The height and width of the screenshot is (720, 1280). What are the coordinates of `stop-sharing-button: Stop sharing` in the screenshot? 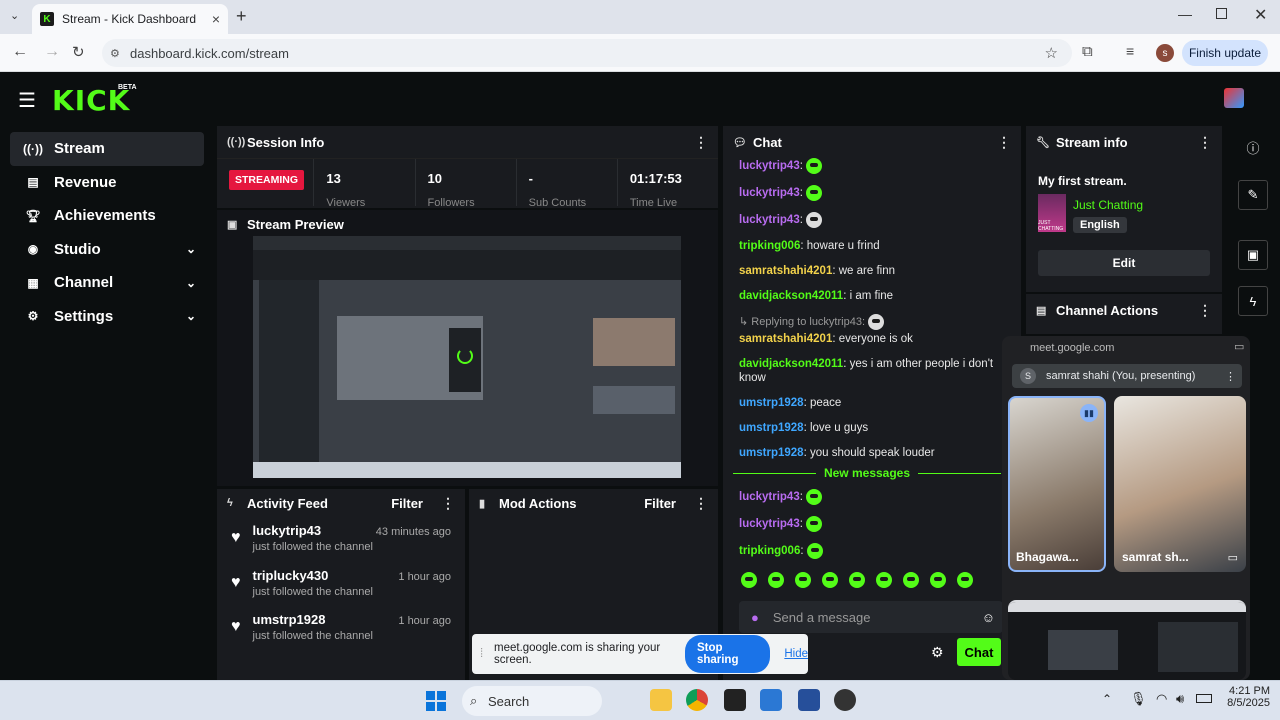 It's located at (727, 654).